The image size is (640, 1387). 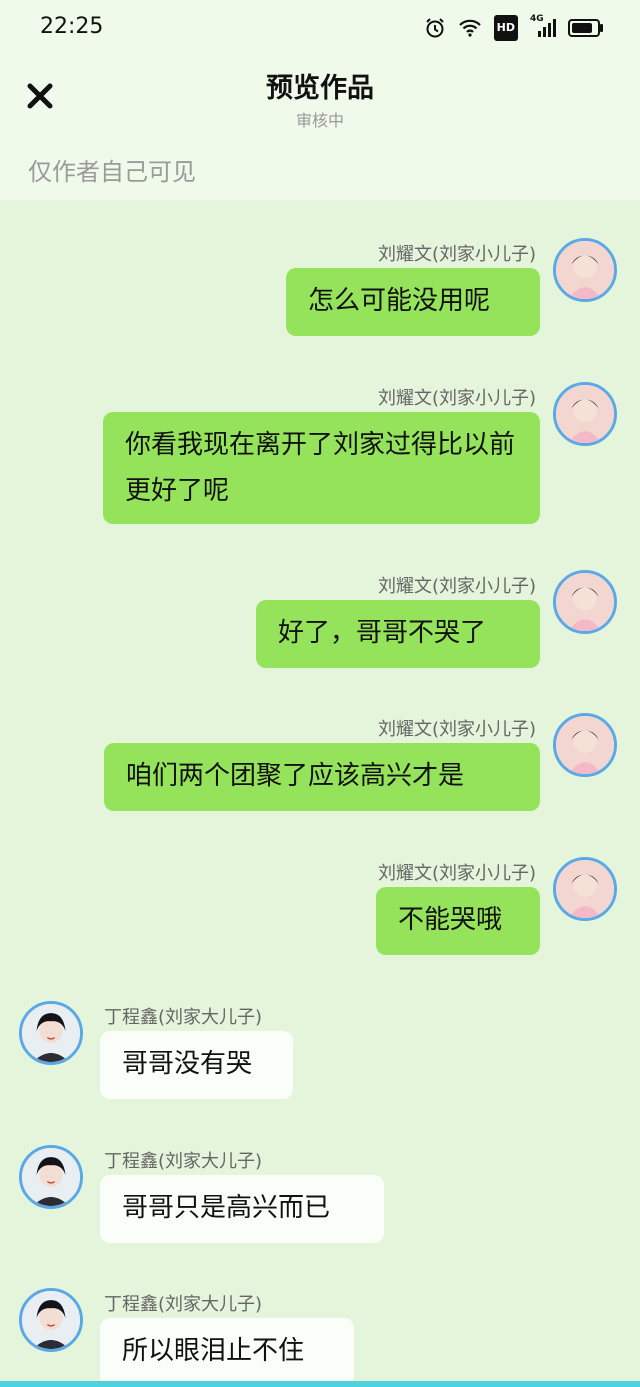 I want to click on message-bubble: 哥哥没有哭, so click(x=196, y=1065).